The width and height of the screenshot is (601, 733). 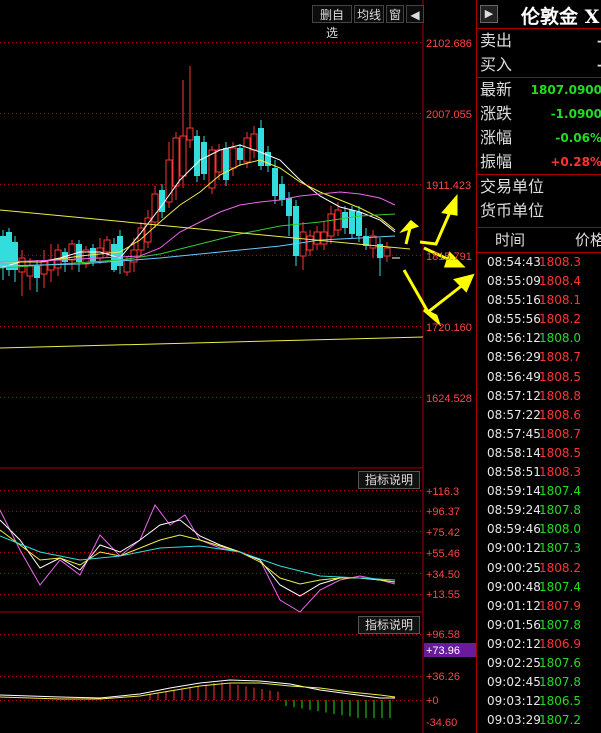 I want to click on osc-label: +96.37, so click(x=443, y=512).